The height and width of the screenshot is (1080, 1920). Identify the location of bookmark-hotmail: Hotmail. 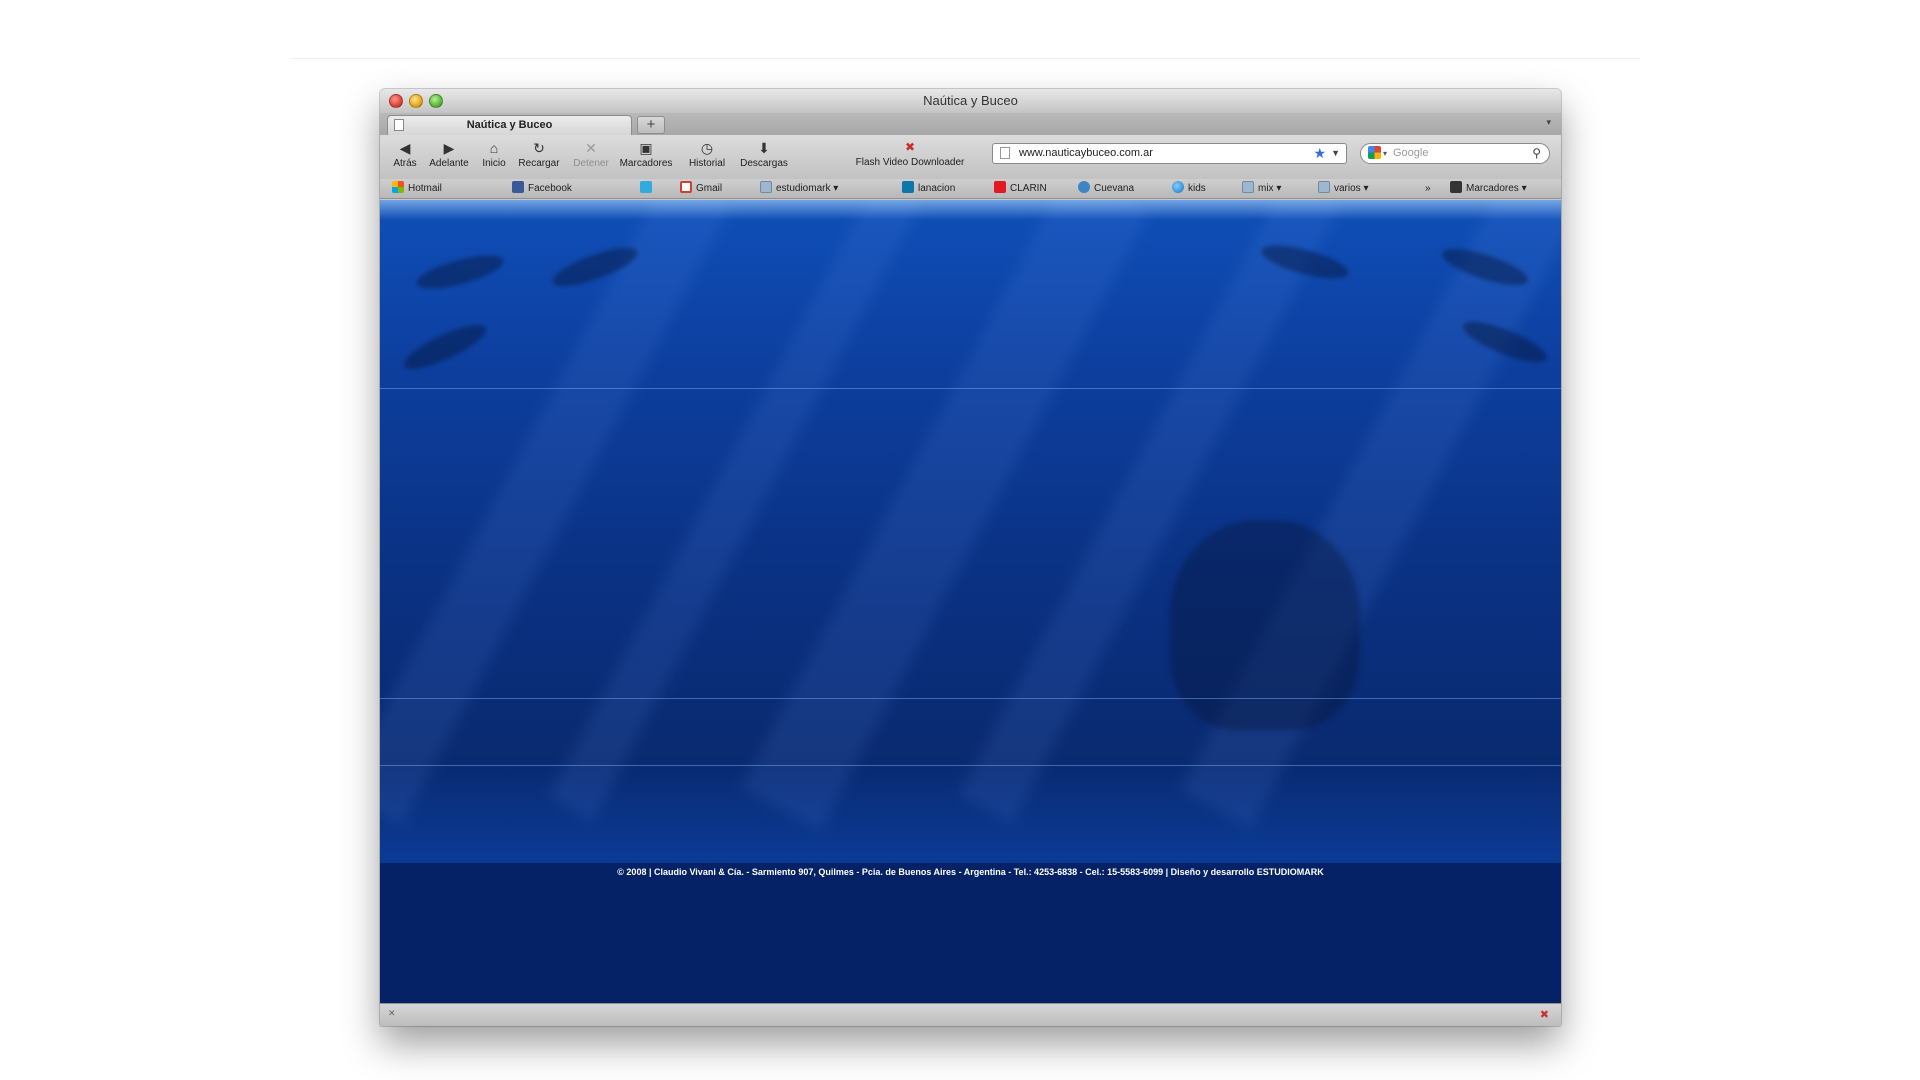
(417, 189).